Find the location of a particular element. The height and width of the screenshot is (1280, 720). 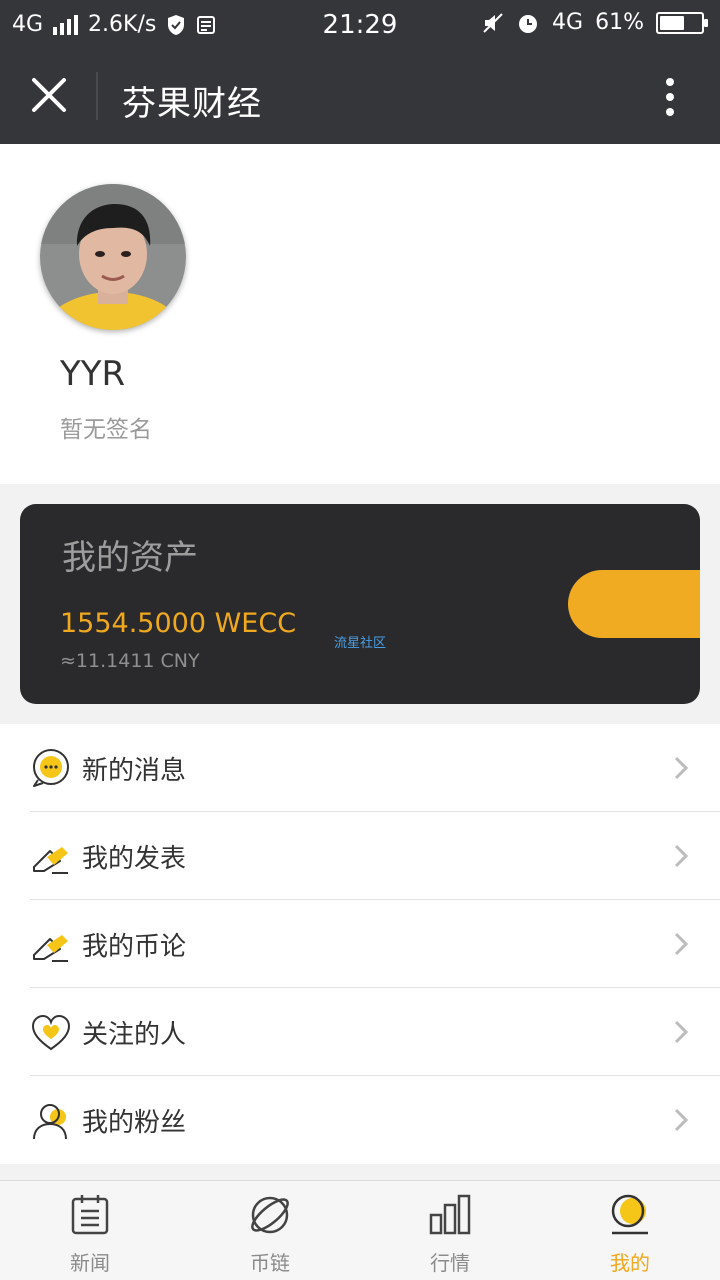

menu-item-messages: 新的消息 is located at coordinates (360, 768).